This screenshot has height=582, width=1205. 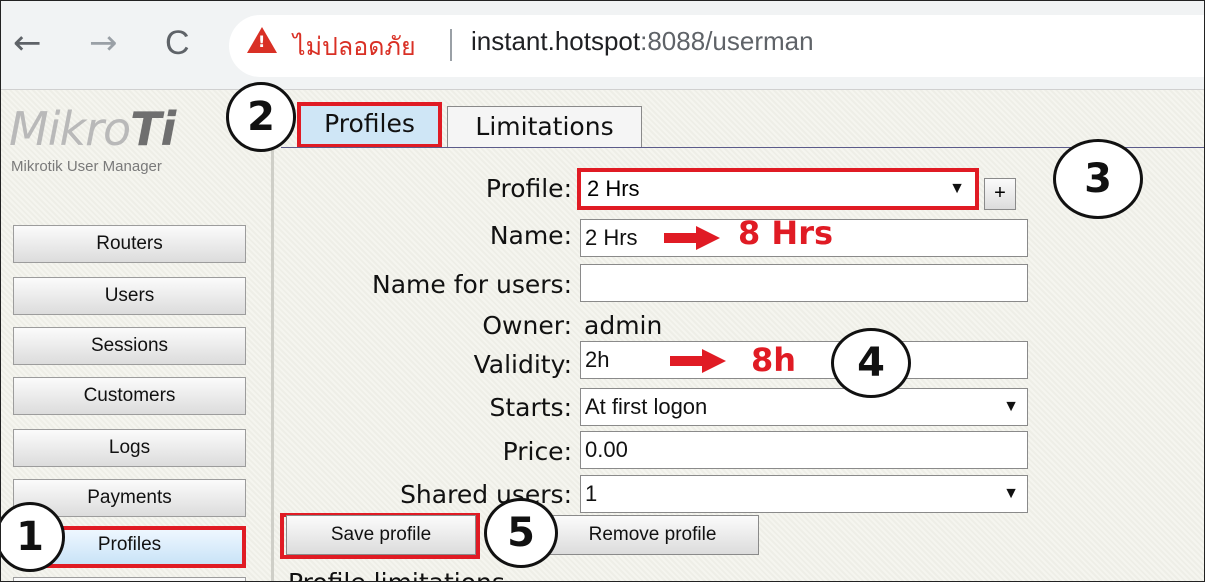 I want to click on tab-underline, so click(x=742, y=147).